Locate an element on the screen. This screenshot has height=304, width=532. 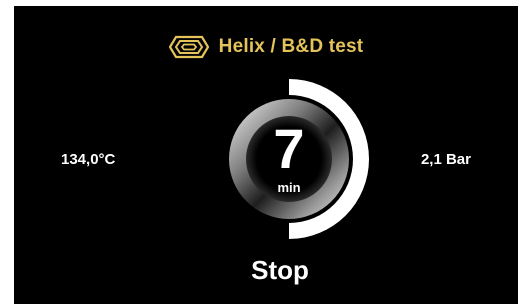
stop-button: Stop is located at coordinates (280, 270).